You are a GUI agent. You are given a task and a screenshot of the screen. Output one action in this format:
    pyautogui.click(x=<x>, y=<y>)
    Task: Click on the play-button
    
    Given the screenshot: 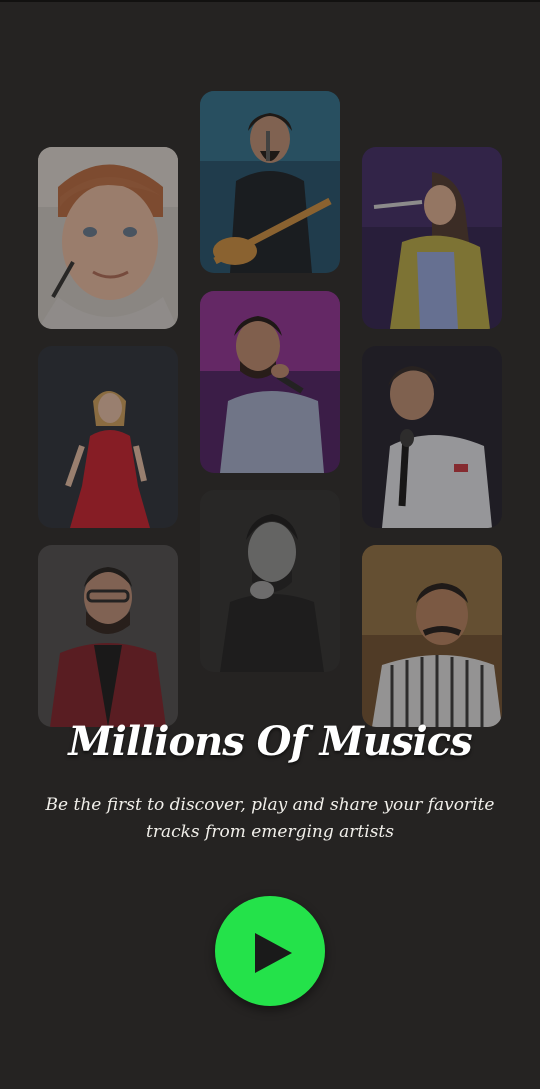 What is the action you would take?
    pyautogui.click(x=270, y=951)
    